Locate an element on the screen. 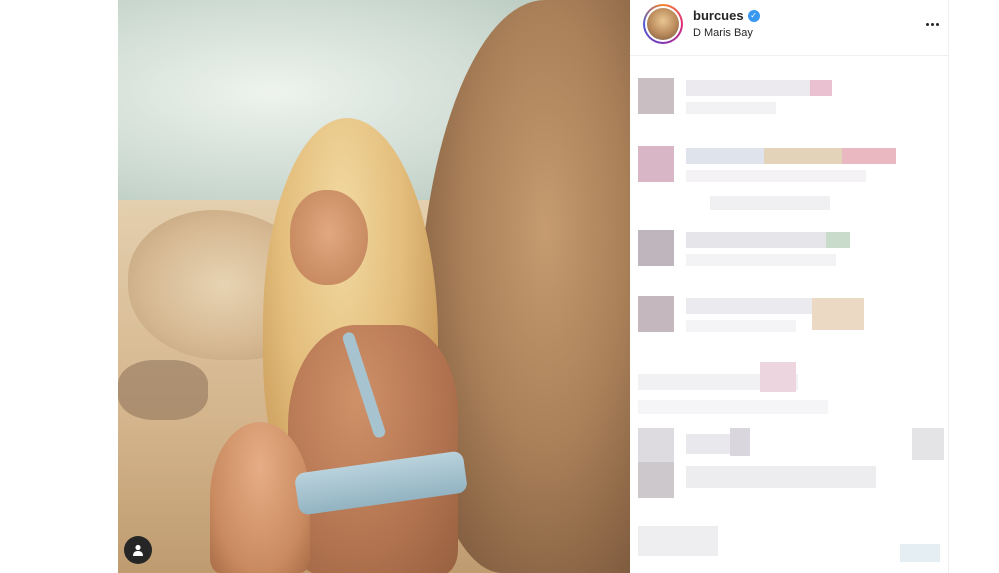 This screenshot has height=573, width=999. username-link: burcues is located at coordinates (718, 15).